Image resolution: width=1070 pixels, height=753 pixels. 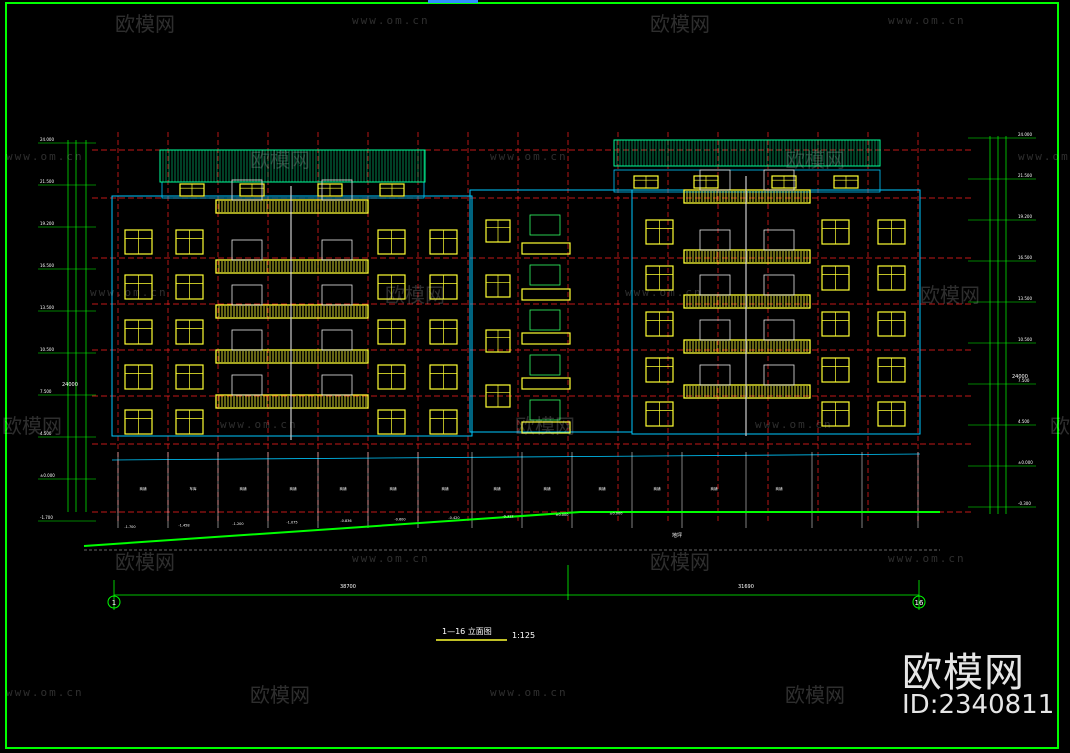 I want to click on right-height-total: 24000, so click(x=1020, y=377).